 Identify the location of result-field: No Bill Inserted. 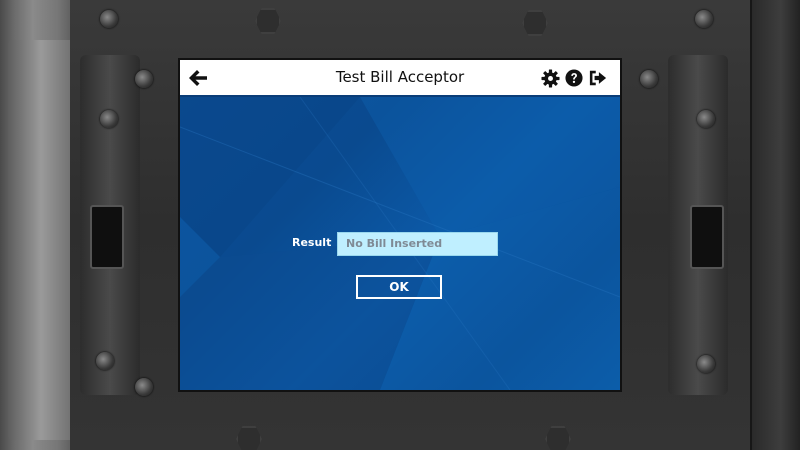
(417, 244).